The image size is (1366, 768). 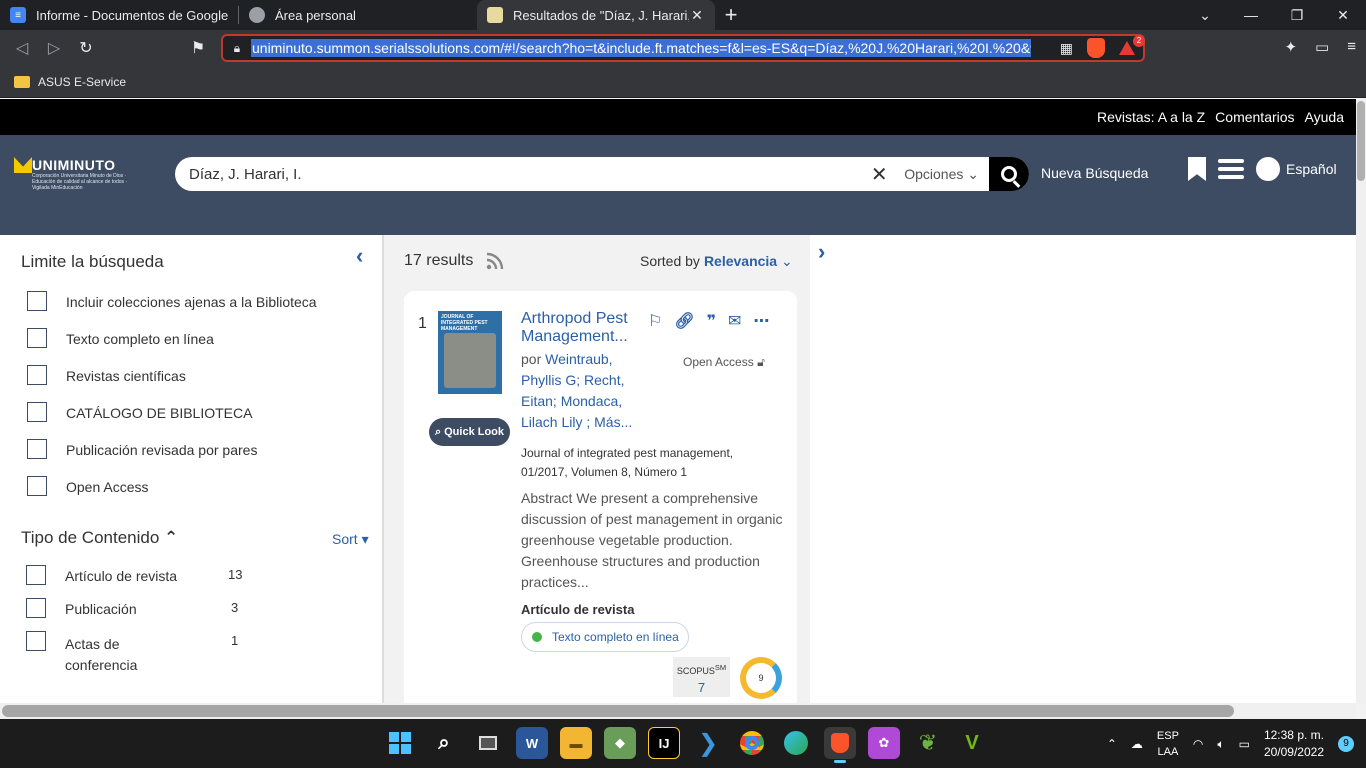 What do you see at coordinates (840, 745) in the screenshot?
I see `brave-icon` at bounding box center [840, 745].